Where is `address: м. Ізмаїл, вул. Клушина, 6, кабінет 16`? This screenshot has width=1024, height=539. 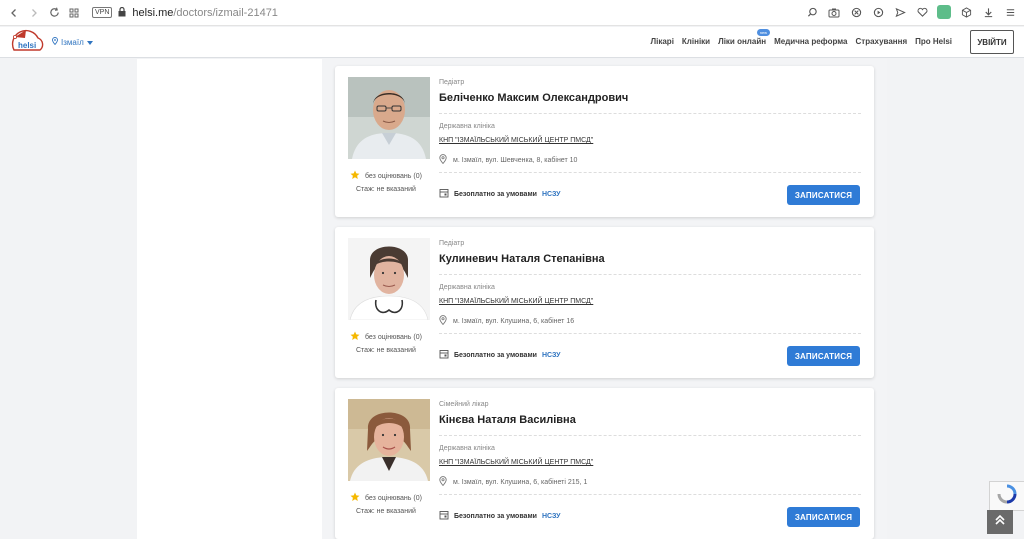
address: м. Ізмаїл, вул. Клушина, 6, кабінет 16 is located at coordinates (506, 321).